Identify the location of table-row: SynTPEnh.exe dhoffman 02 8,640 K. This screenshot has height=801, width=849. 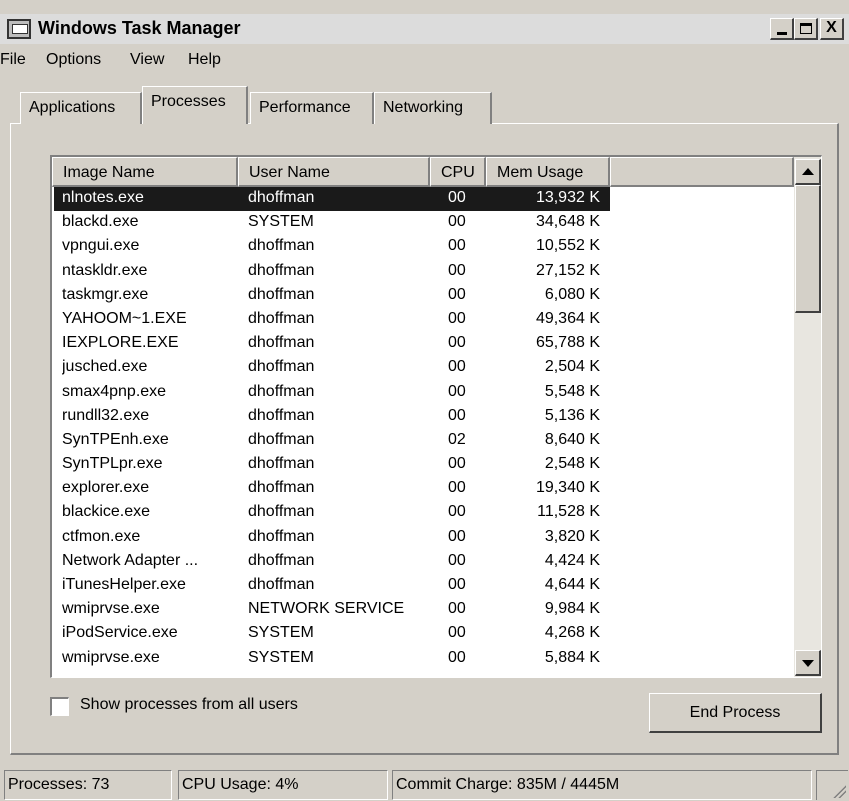
(423, 441).